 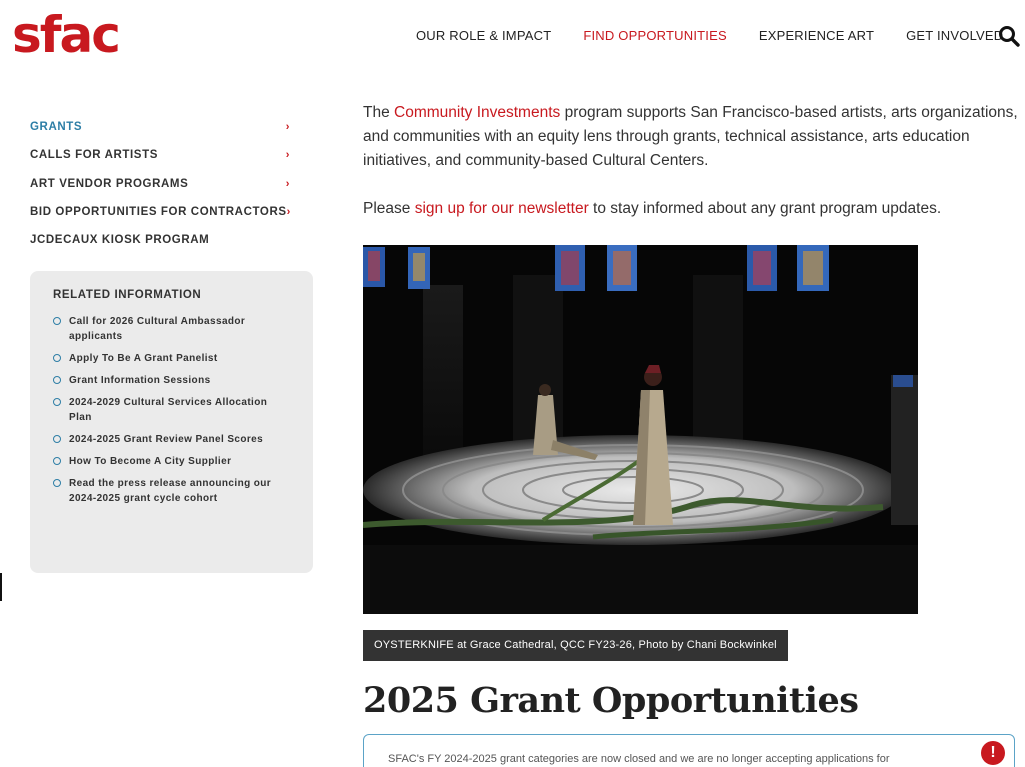 I want to click on sidebar-item-jcdecaux-kiosk: JCDECAUX KIOSK PROGRAM, so click(x=160, y=240).